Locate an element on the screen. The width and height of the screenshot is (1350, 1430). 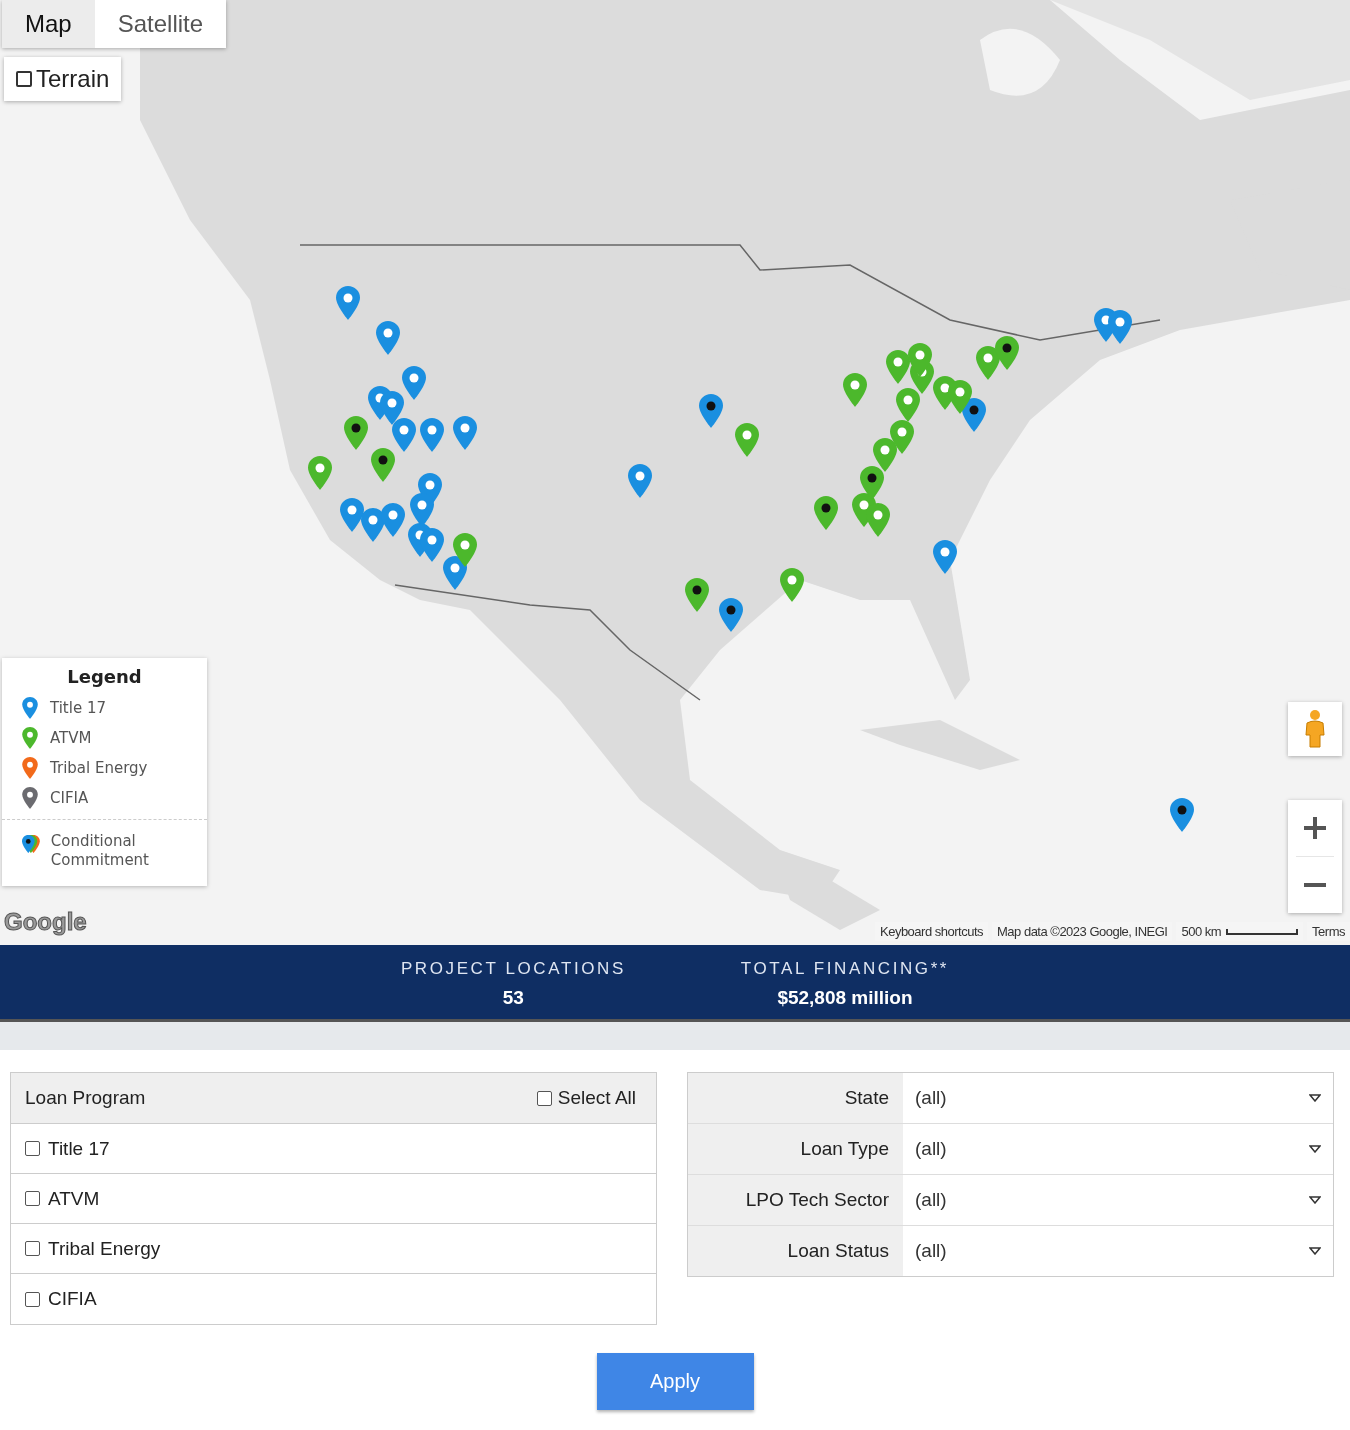
legend-label: Title 17 is located at coordinates (78, 708).